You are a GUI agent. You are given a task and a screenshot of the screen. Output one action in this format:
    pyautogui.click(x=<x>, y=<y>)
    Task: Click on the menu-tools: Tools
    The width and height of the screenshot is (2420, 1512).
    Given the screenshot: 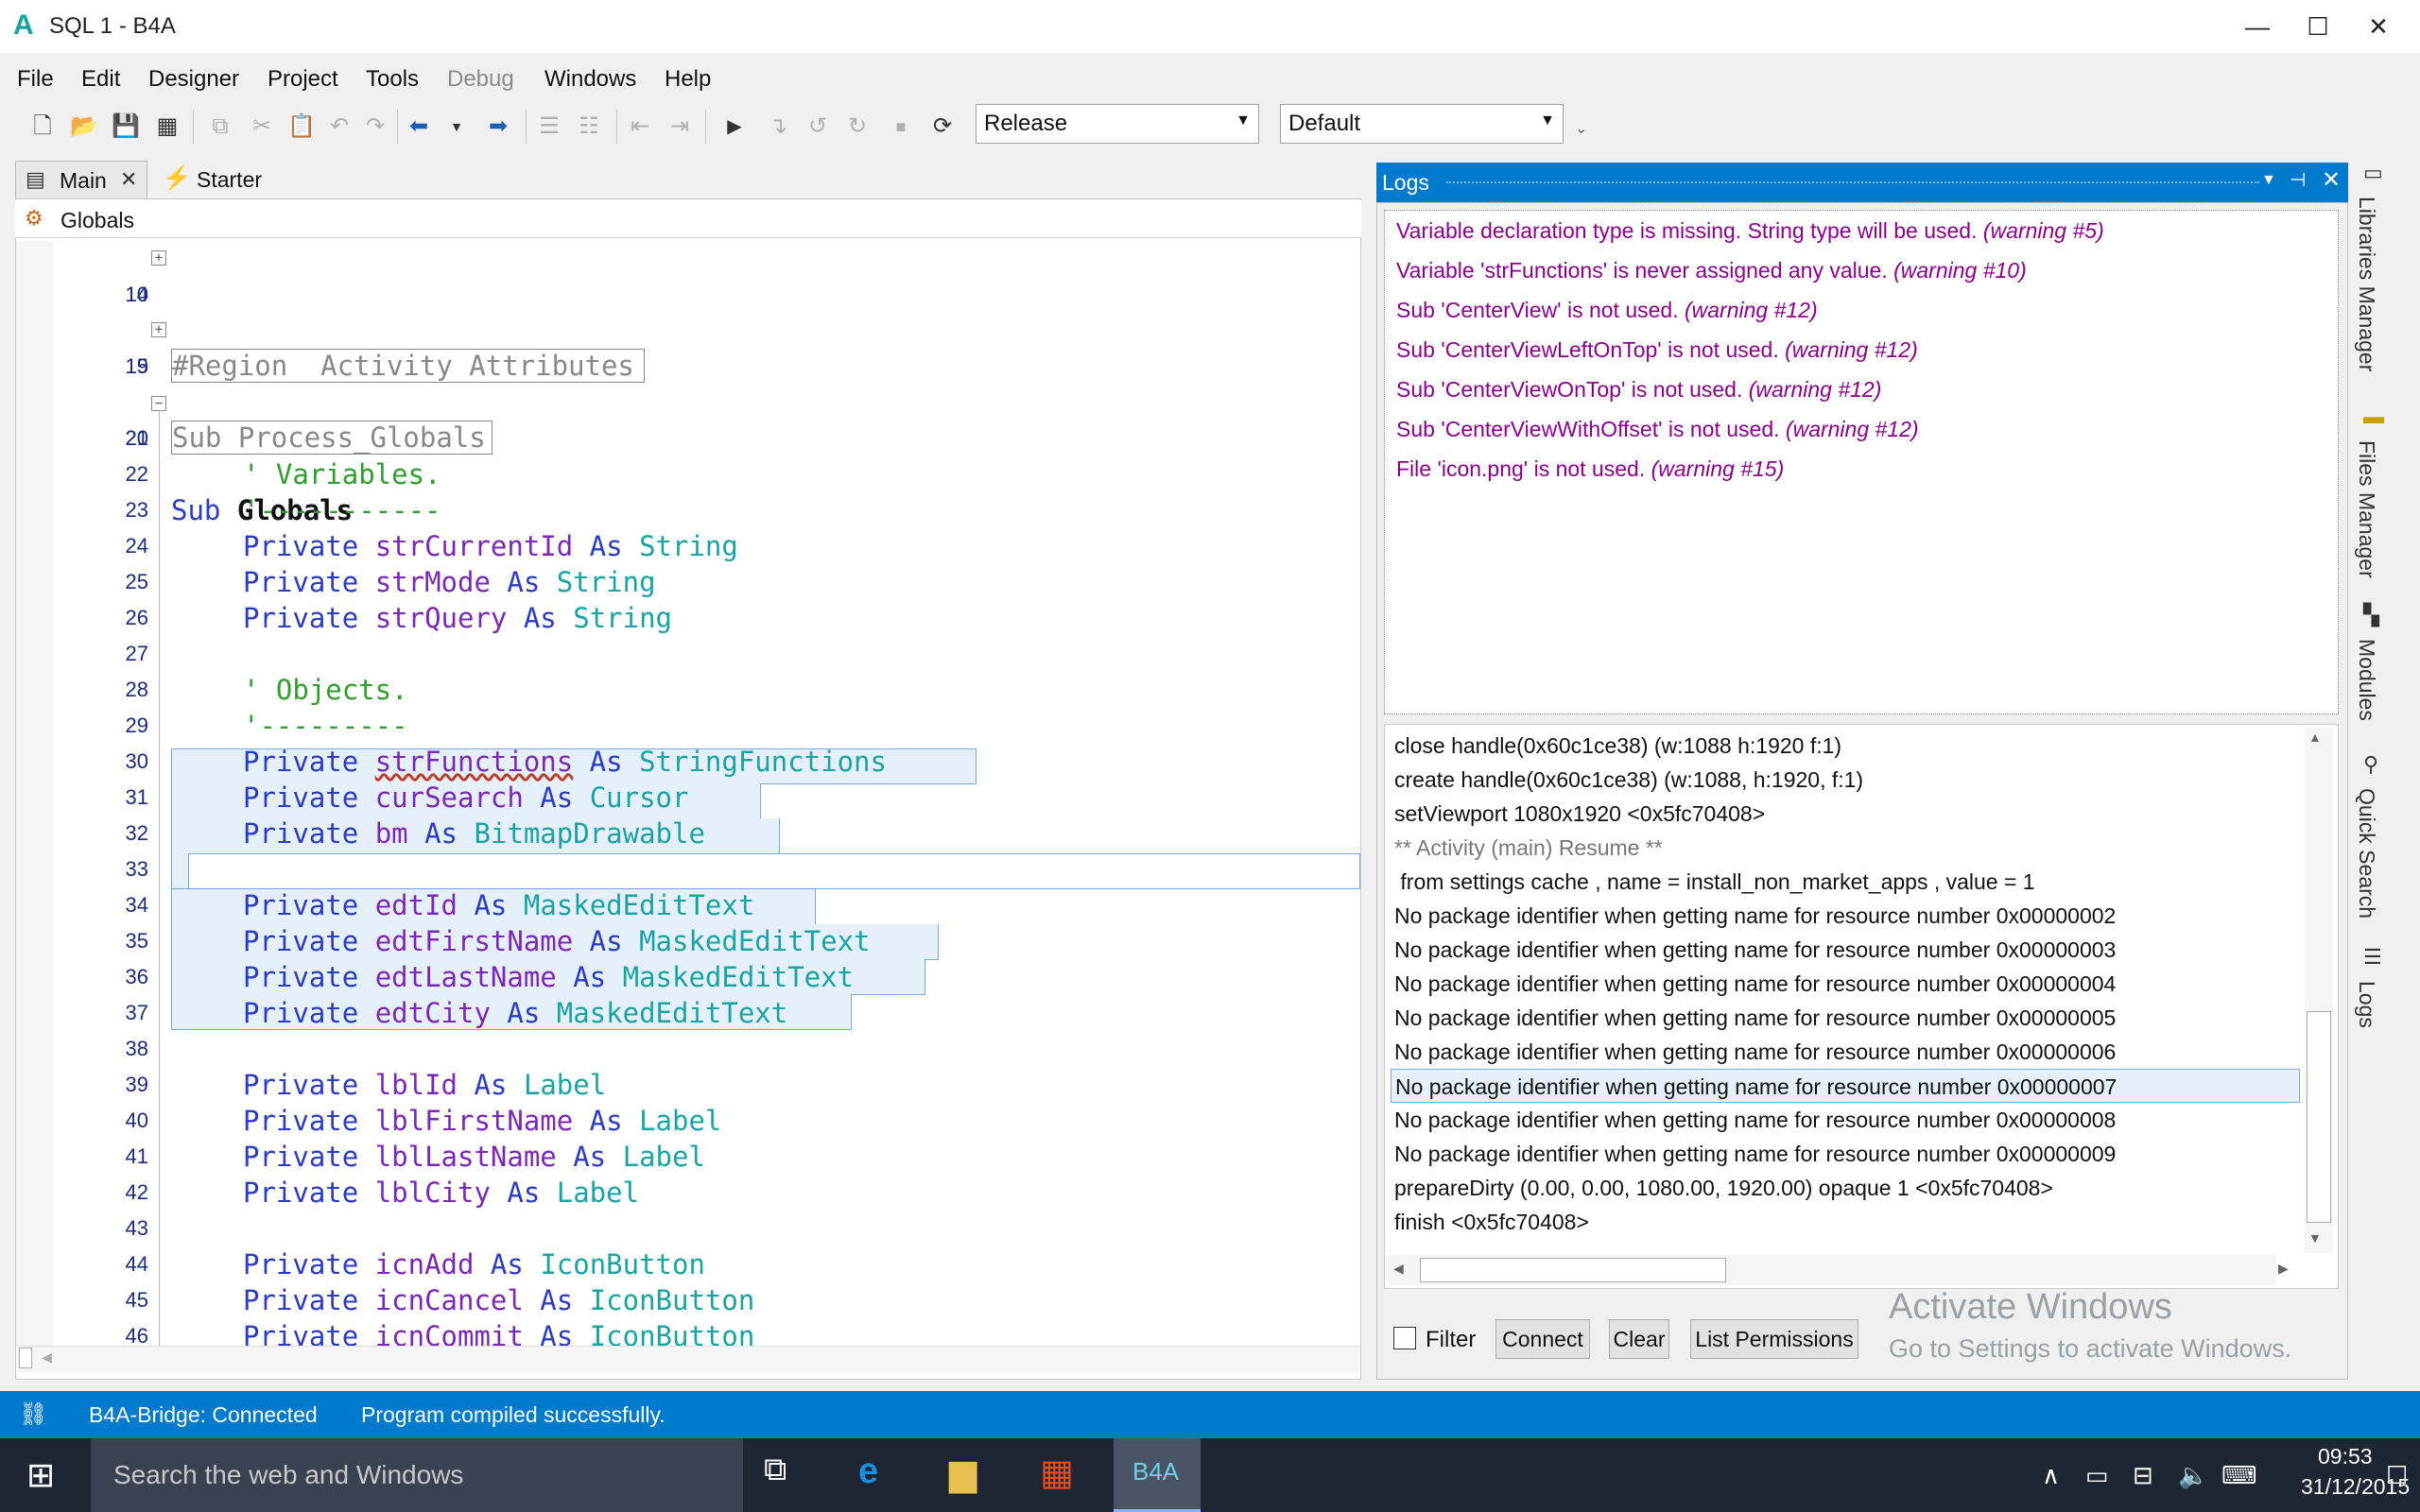 What is the action you would take?
    pyautogui.click(x=392, y=79)
    